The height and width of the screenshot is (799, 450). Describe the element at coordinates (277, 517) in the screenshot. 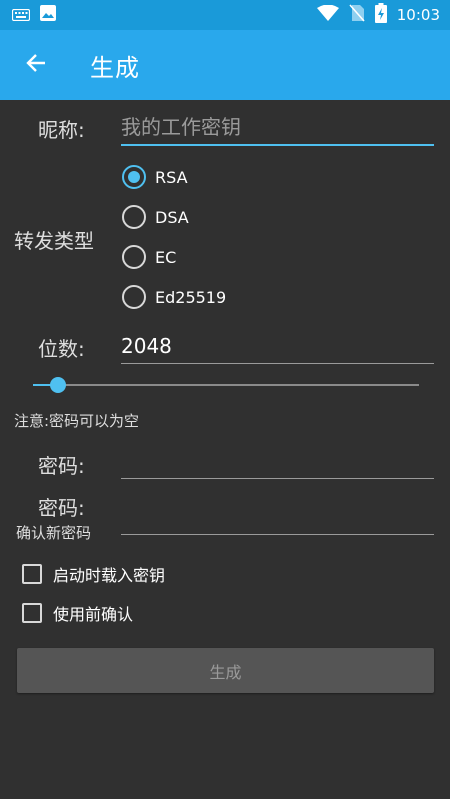

I see `password-confirm-input` at that location.